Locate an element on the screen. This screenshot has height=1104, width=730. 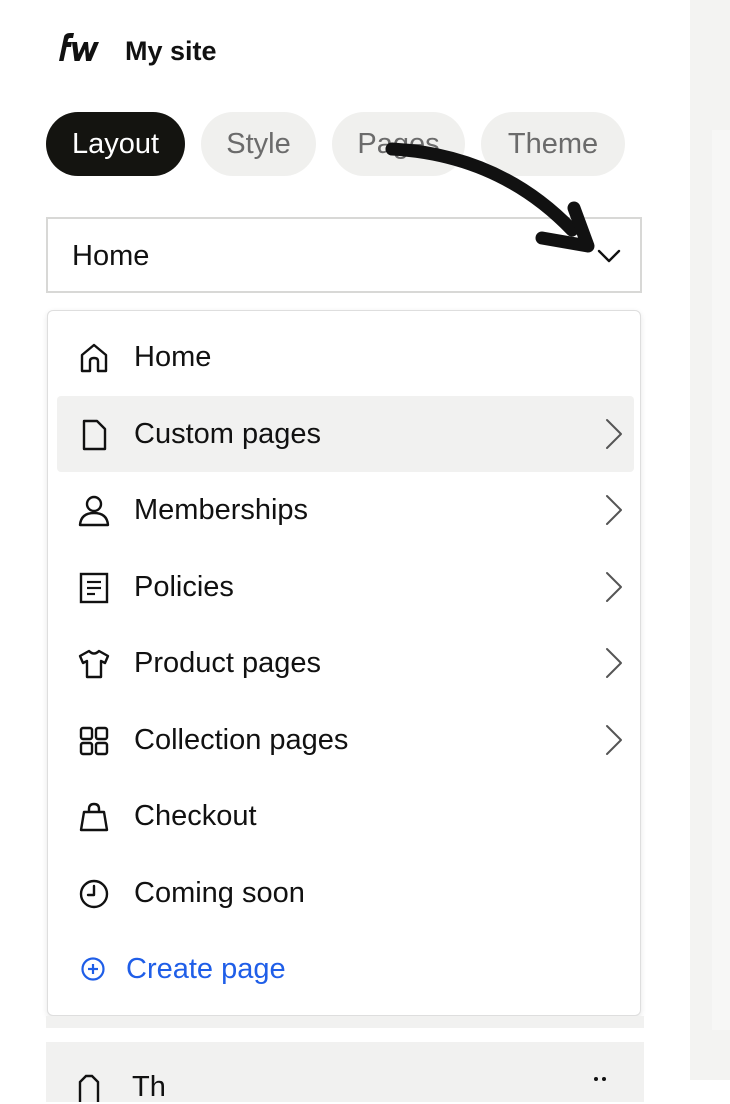
menu-item-label: Product pages is located at coordinates (228, 663).